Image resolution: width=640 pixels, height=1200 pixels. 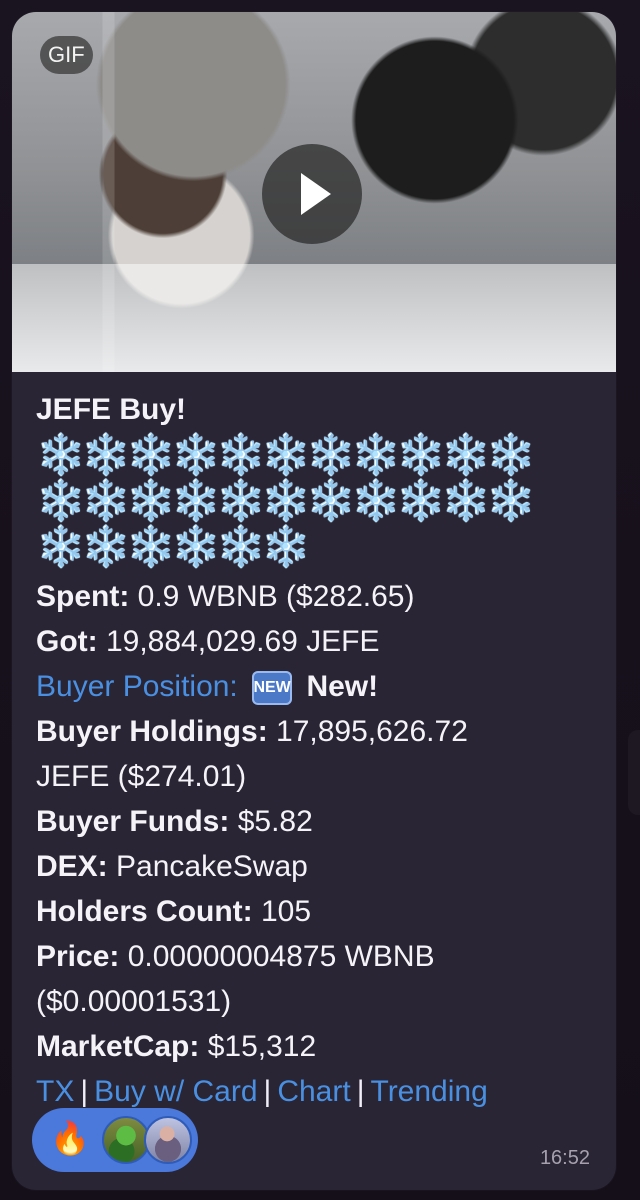 What do you see at coordinates (258, 1046) in the screenshot?
I see `market-cap-value: $15,312` at bounding box center [258, 1046].